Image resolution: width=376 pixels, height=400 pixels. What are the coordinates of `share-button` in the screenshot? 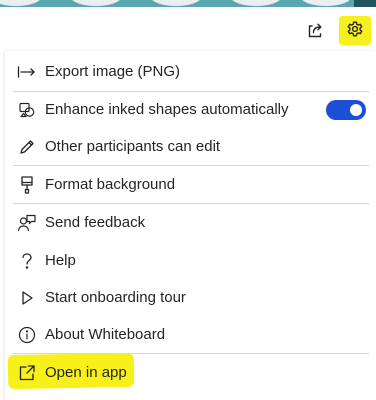 It's located at (315, 30).